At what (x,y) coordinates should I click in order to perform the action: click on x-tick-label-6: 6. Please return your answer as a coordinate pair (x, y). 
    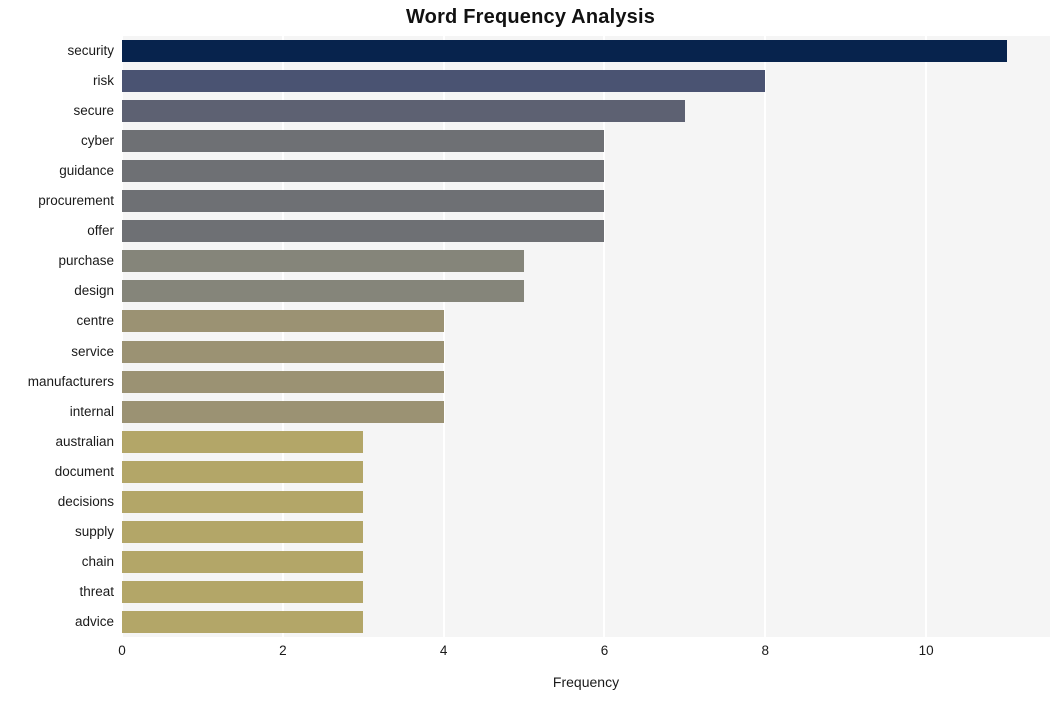
    Looking at the image, I should click on (604, 650).